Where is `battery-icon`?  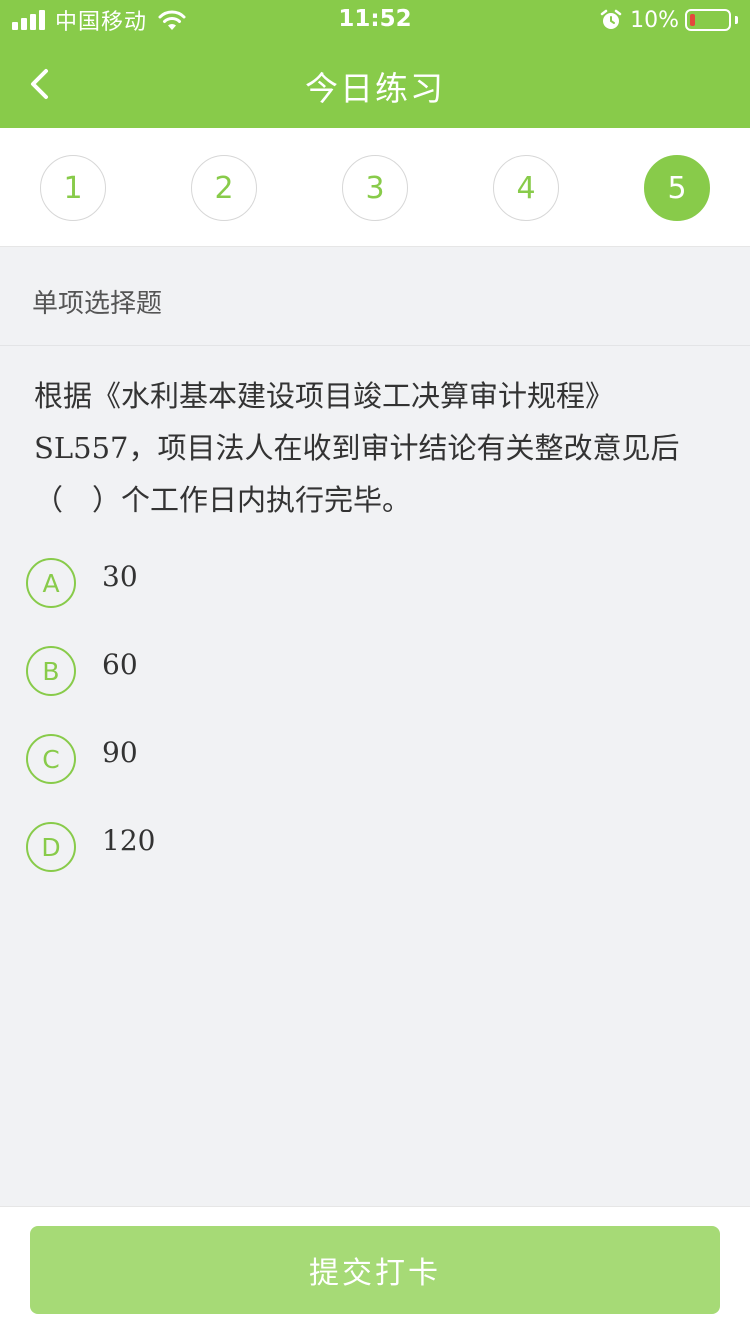
battery-icon is located at coordinates (708, 20).